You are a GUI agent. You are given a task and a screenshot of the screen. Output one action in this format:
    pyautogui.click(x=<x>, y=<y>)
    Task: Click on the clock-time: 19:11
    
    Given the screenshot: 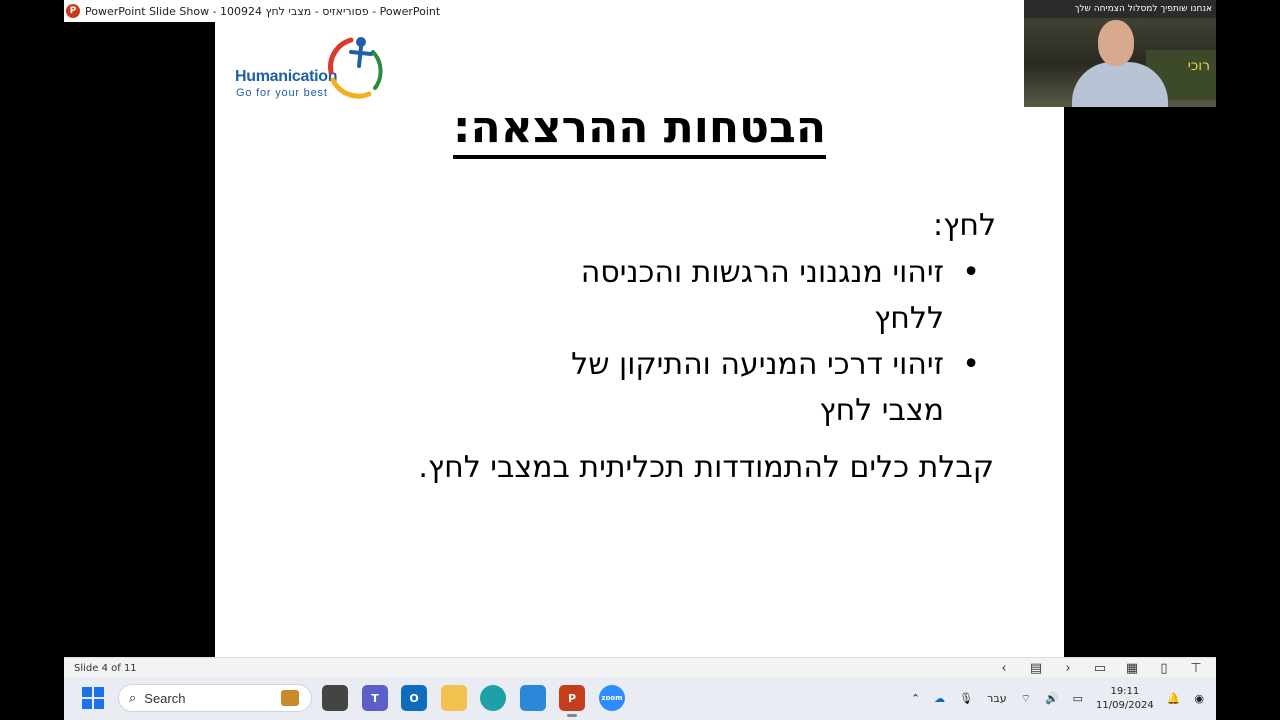 What is the action you would take?
    pyautogui.click(x=1125, y=691)
    